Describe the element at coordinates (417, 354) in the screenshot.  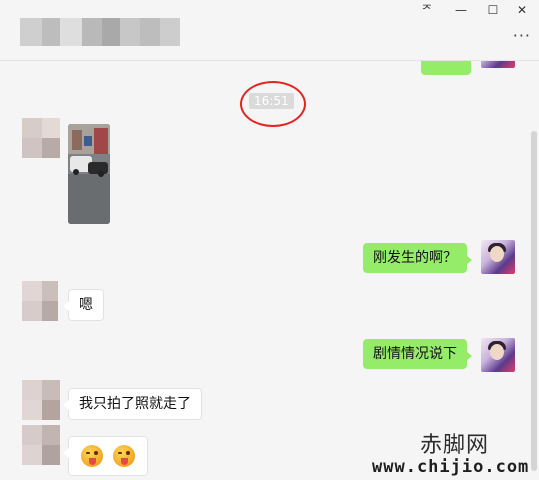
I see `my-message-bubble: 剧情情况说下` at that location.